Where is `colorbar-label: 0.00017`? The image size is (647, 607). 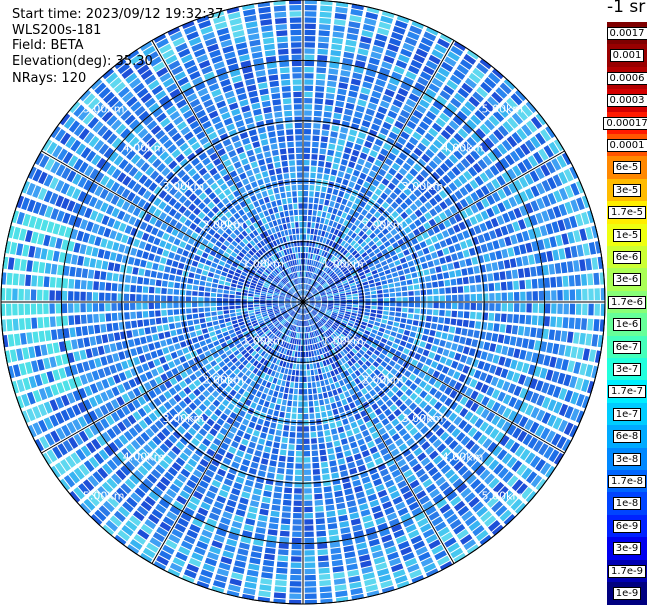
colorbar-label: 0.00017 is located at coordinates (625, 123).